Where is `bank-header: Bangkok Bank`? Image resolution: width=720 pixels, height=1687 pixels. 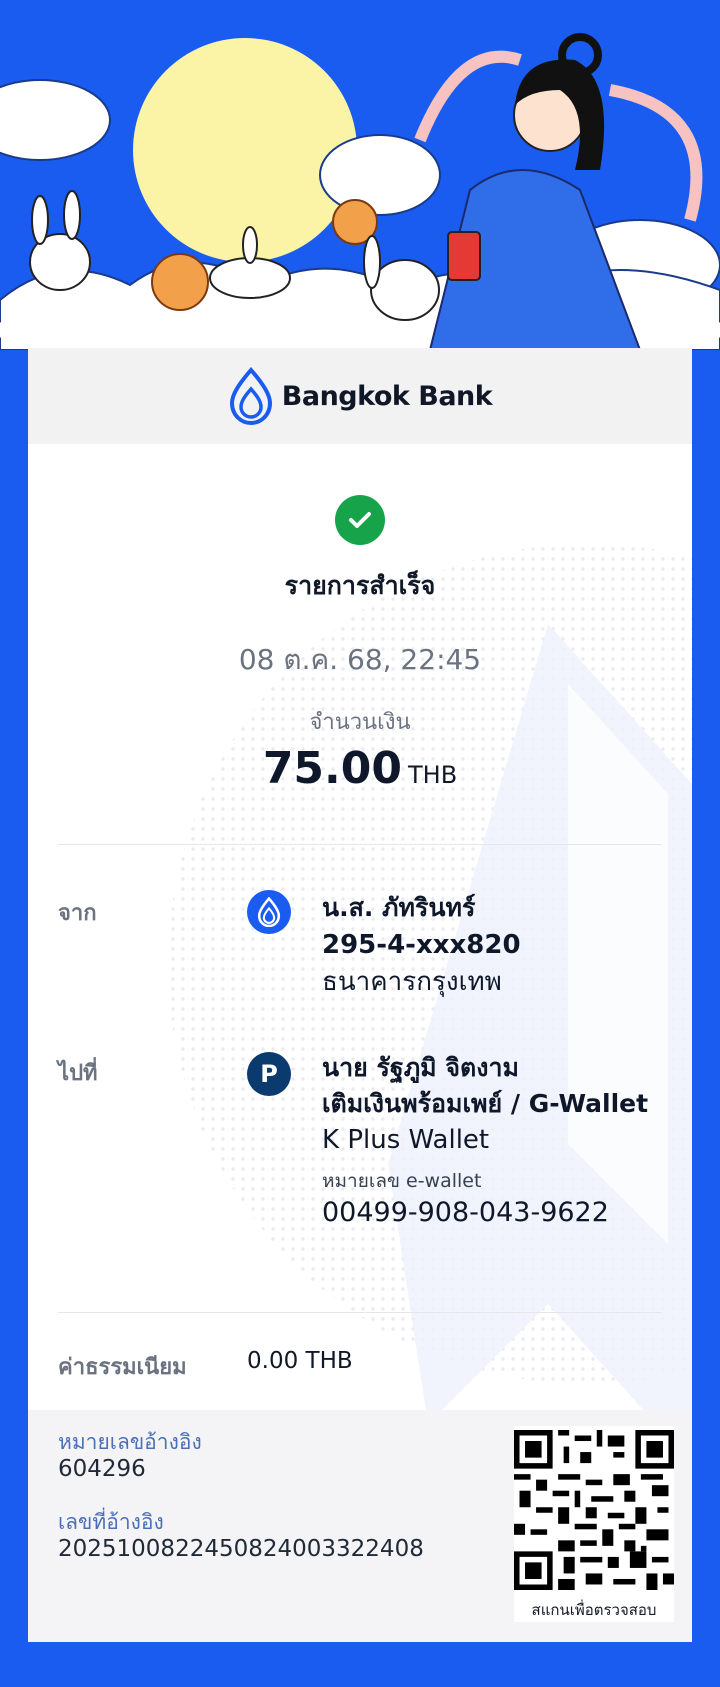 bank-header: Bangkok Bank is located at coordinates (360, 396).